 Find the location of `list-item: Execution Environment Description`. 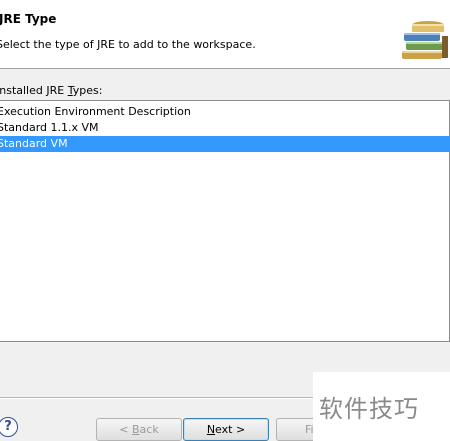

list-item: Execution Environment Description is located at coordinates (225, 112).